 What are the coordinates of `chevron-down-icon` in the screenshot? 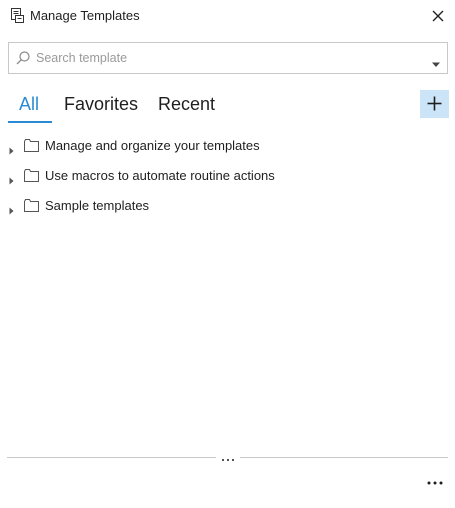 It's located at (436, 64).